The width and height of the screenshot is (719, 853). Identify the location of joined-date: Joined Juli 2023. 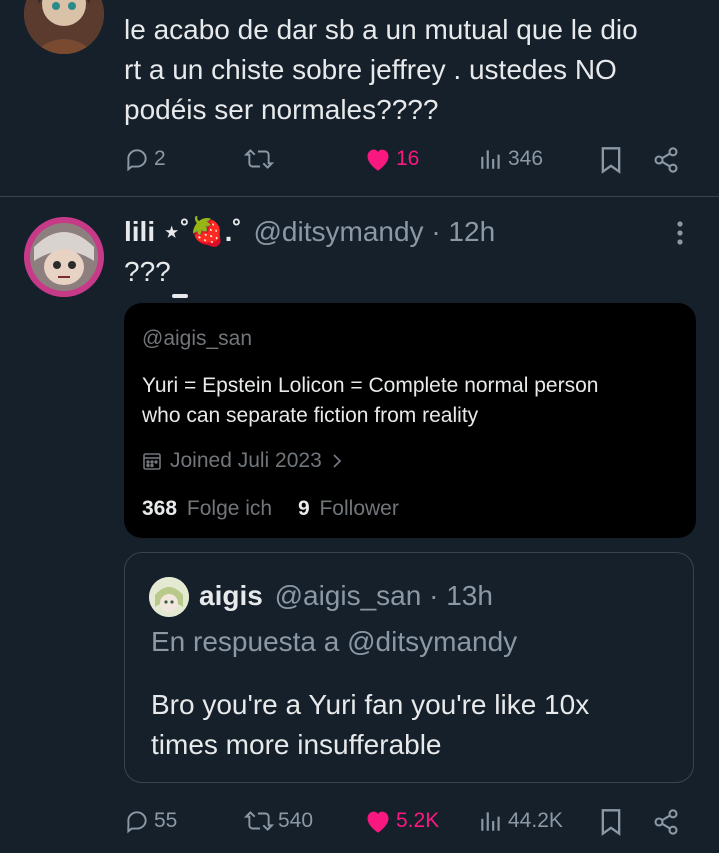
(243, 461).